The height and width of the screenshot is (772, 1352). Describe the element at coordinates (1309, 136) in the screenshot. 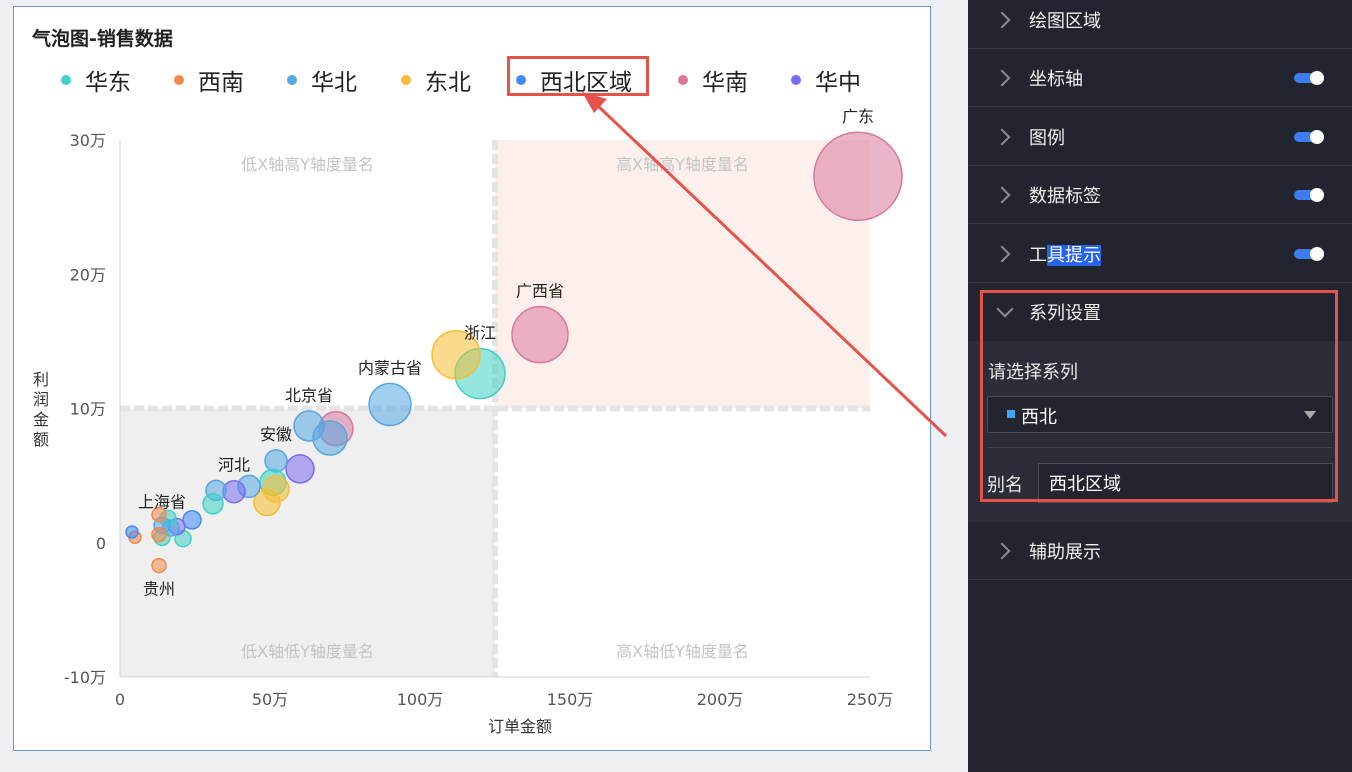

I see `legend-toggle` at that location.